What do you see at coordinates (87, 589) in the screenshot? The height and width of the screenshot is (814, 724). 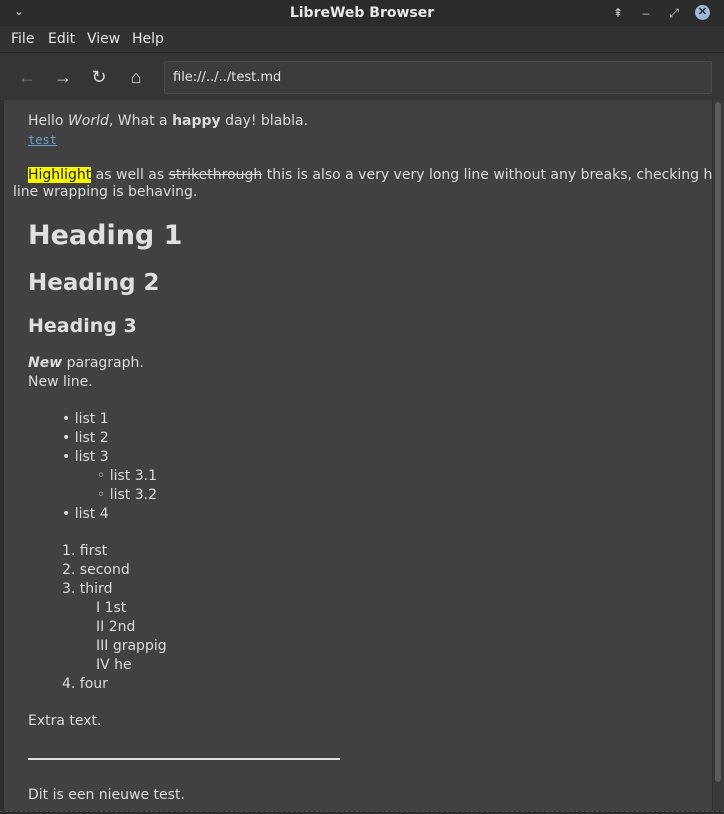 I see `list-item: 3. third` at bounding box center [87, 589].